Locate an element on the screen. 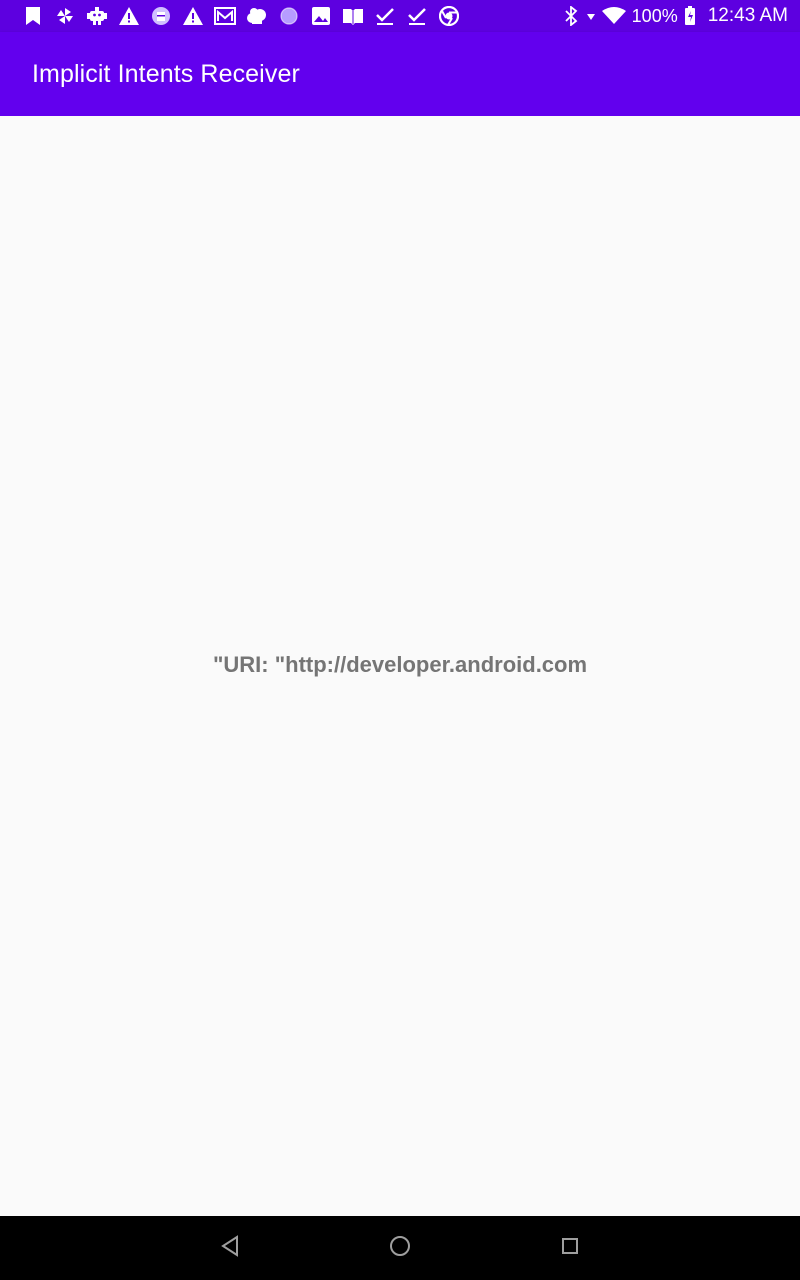 The width and height of the screenshot is (800, 1280). notification-icons is located at coordinates (241, 16).